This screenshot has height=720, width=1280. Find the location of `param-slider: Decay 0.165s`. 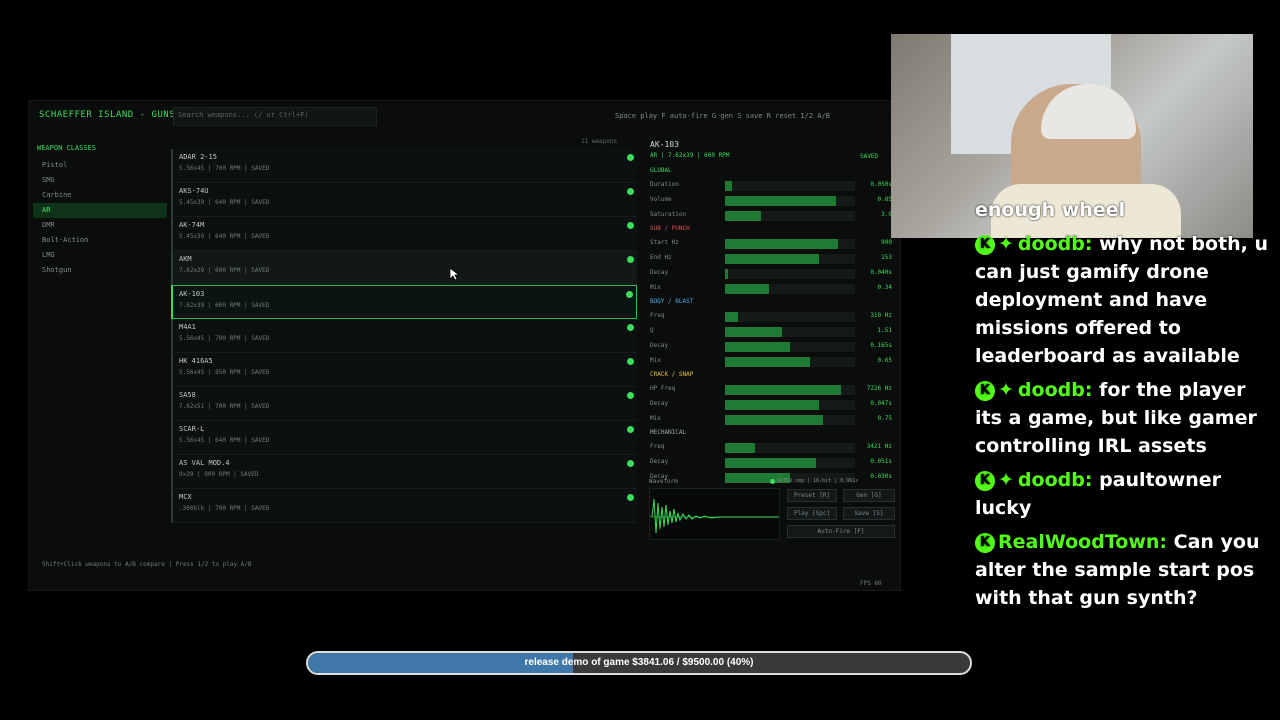

param-slider: Decay 0.165s is located at coordinates (771, 347).